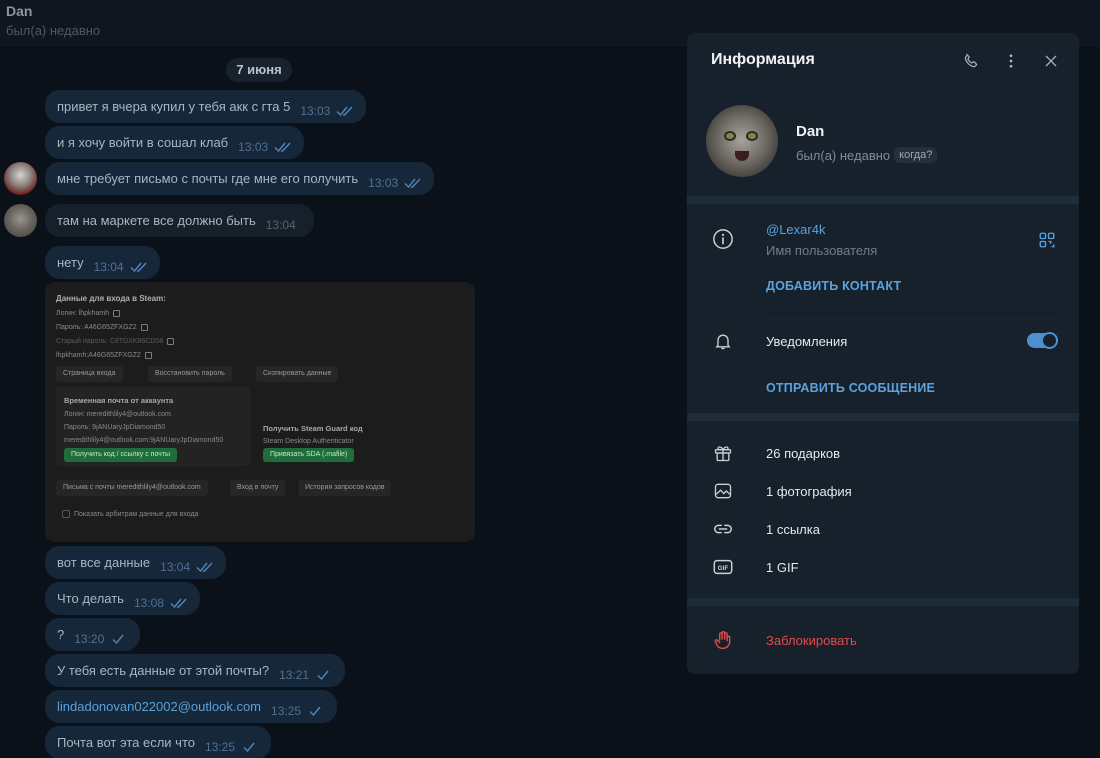 The image size is (1100, 758). Describe the element at coordinates (111, 298) in the screenshot. I see `shot-title: Данные для входа в Steam:` at that location.